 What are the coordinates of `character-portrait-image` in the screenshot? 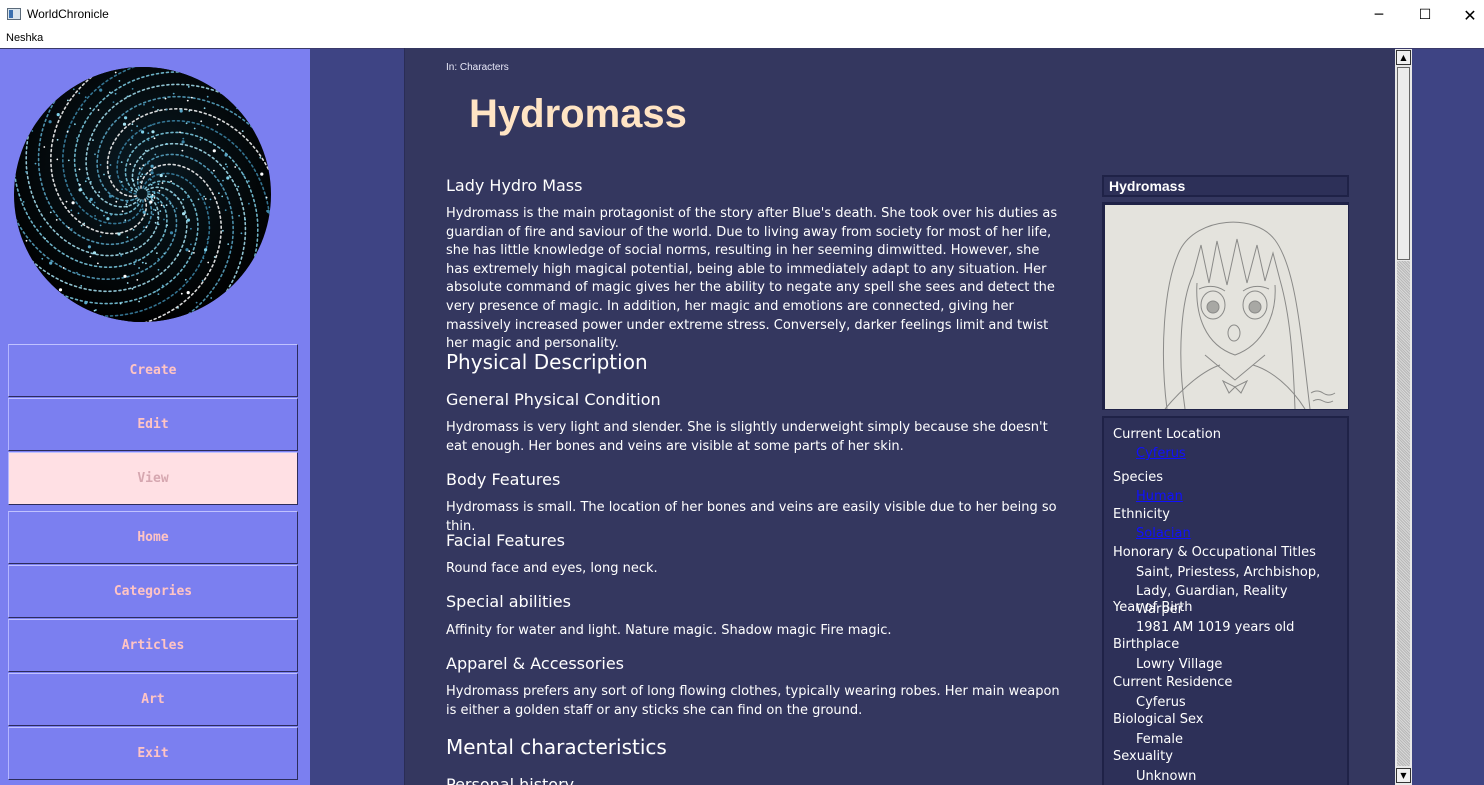 It's located at (1226, 307).